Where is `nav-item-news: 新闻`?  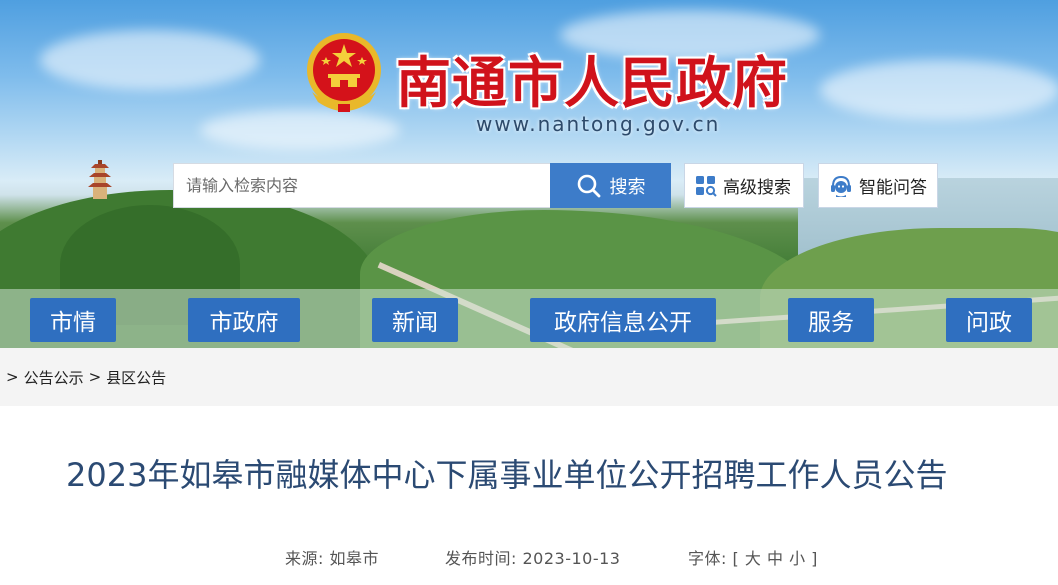
nav-item-news: 新闻 is located at coordinates (415, 320).